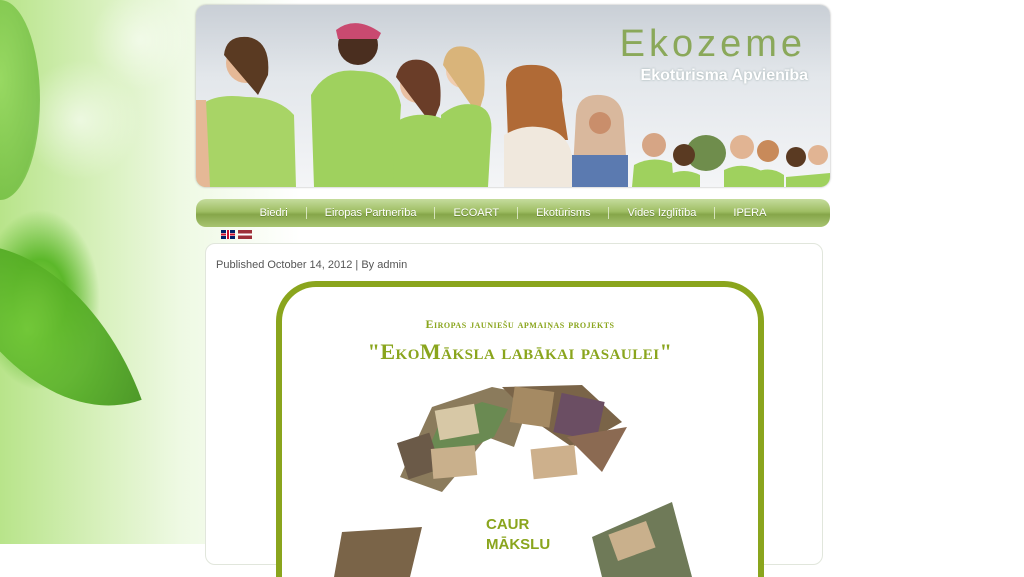  Describe the element at coordinates (274, 213) in the screenshot. I see `nav-item-biedri: Biedri` at that location.